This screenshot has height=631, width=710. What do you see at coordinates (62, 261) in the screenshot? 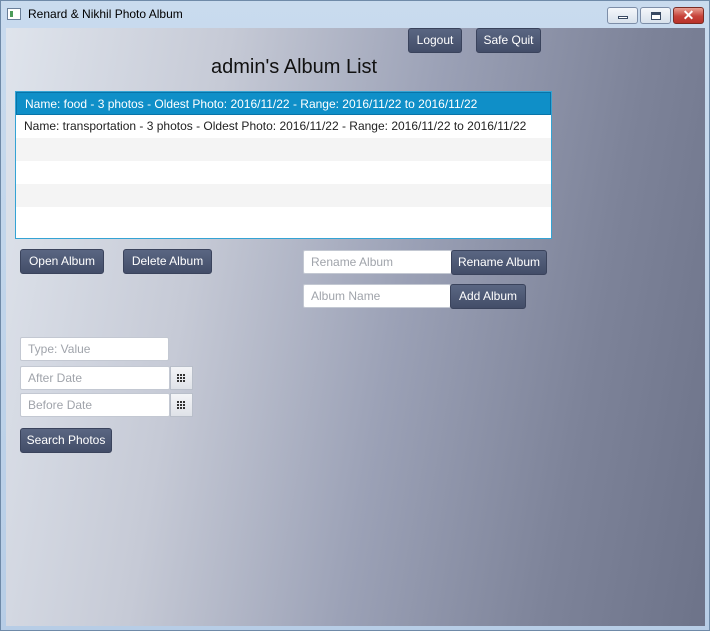
I see `open-album-button: Open Album` at bounding box center [62, 261].